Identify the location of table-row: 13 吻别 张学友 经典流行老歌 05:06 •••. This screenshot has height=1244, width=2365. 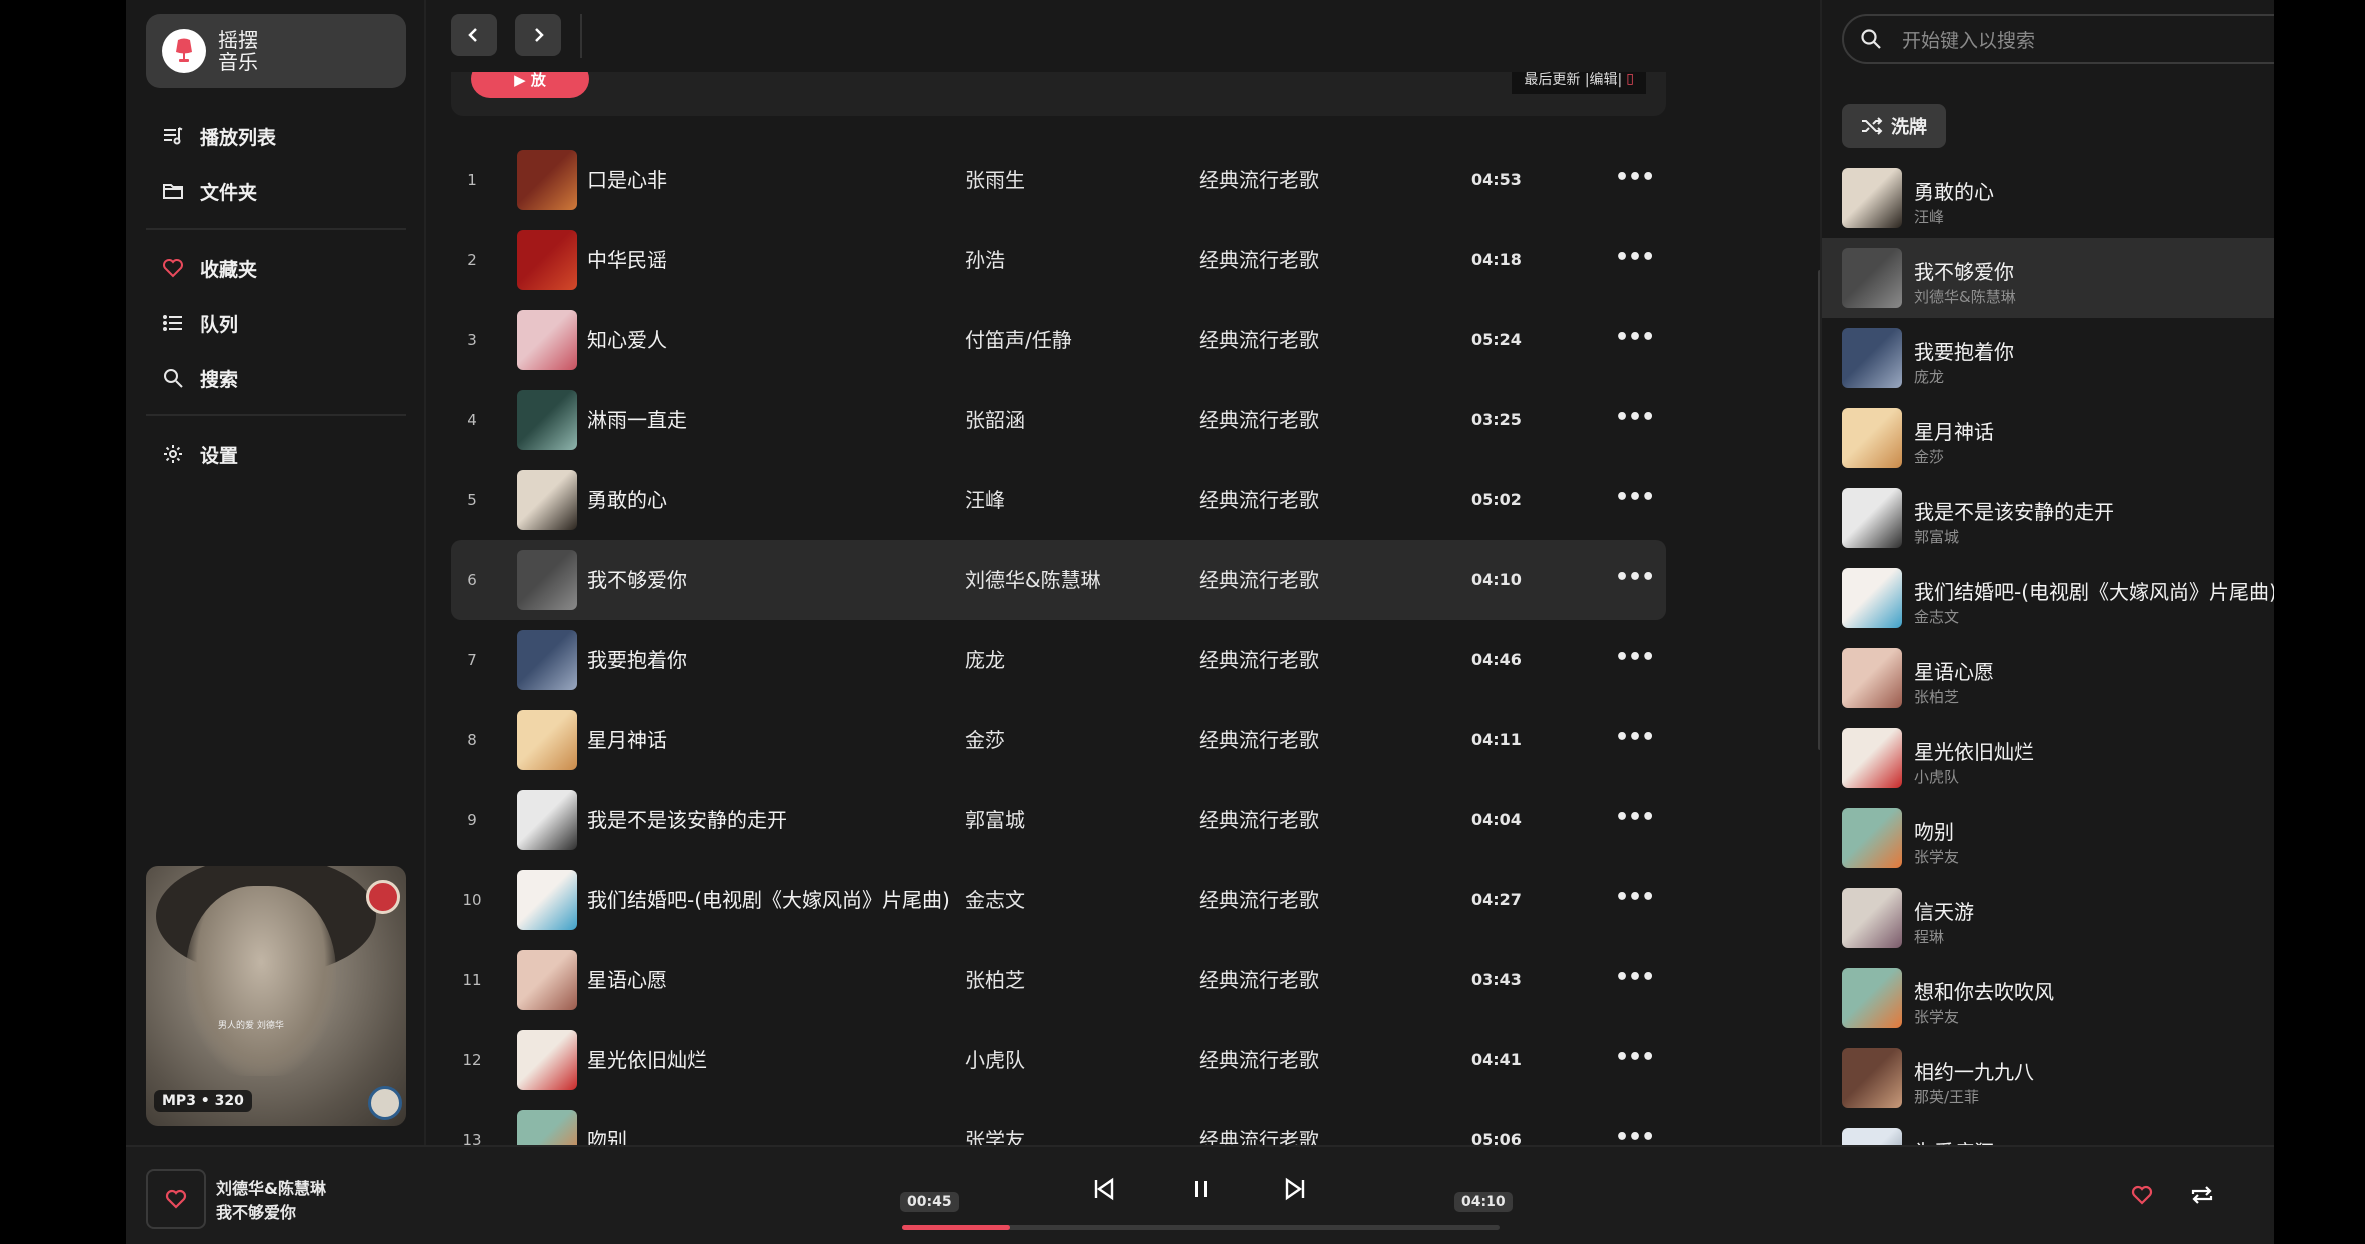
(1058, 1122).